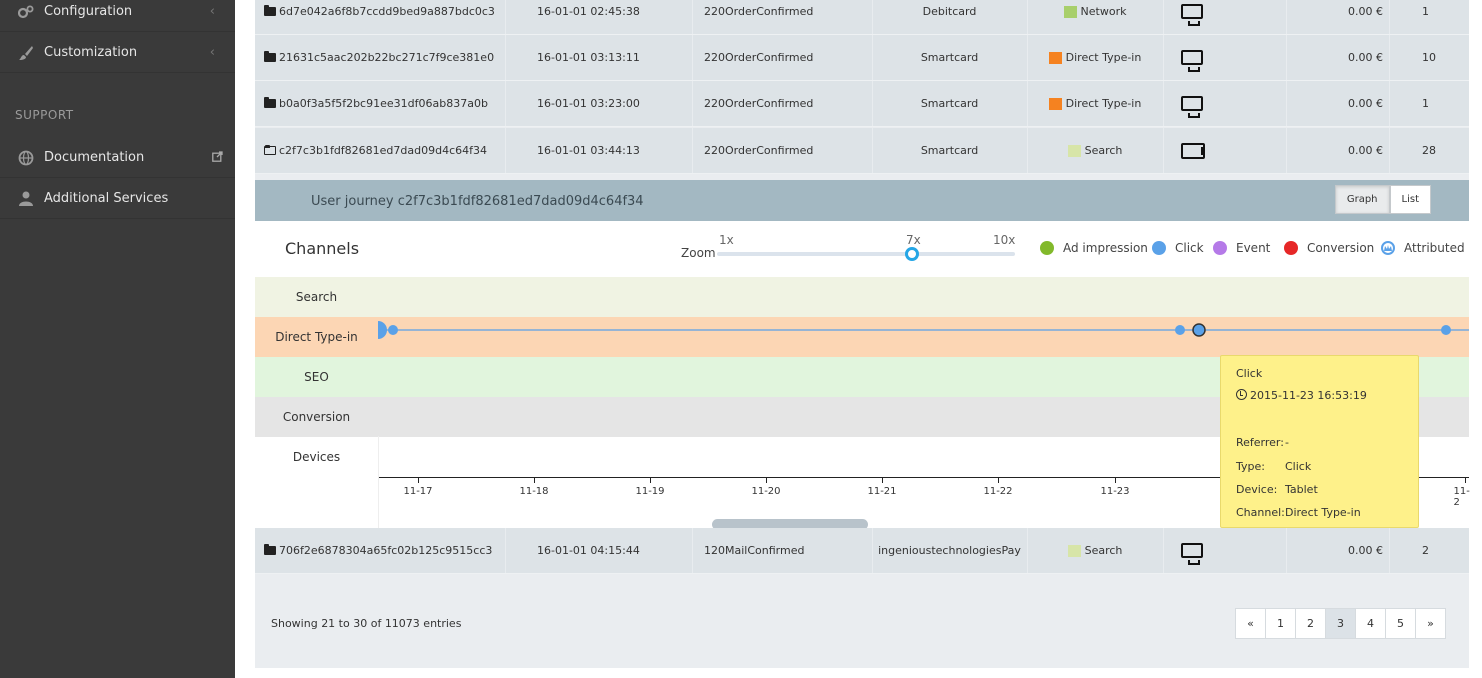 The image size is (1482, 678). I want to click on zoom-label: Zoom, so click(698, 253).